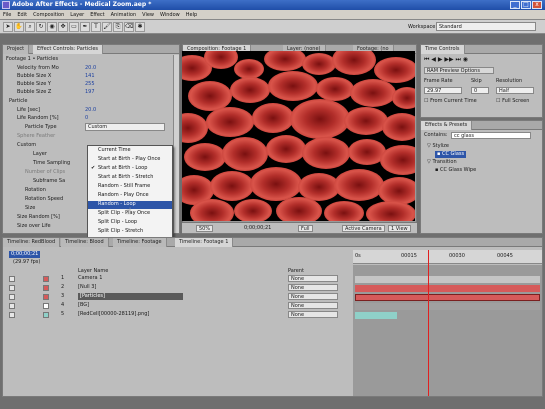 Image resolution: width=545 pixels, height=409 pixels. I want to click on menu-window: Window, so click(170, 15).